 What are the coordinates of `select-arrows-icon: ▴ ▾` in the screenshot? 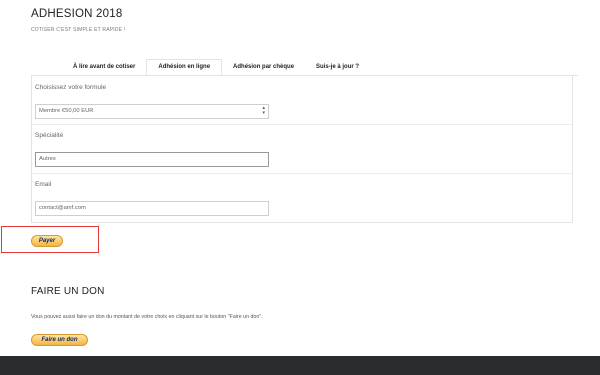 It's located at (263, 110).